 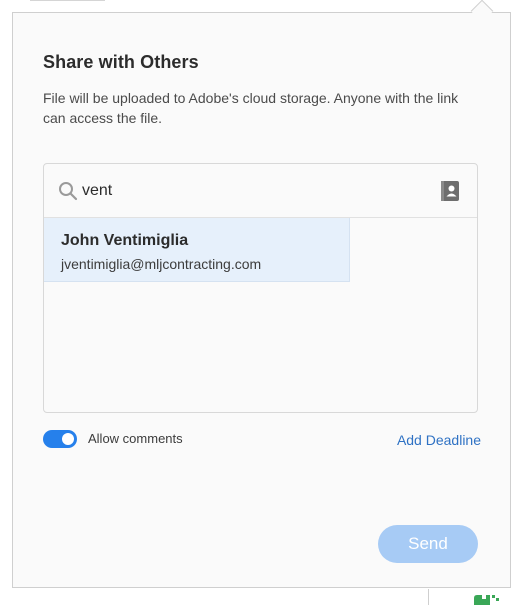 What do you see at coordinates (125, 240) in the screenshot?
I see `suggestion-name: John Ventimiglia` at bounding box center [125, 240].